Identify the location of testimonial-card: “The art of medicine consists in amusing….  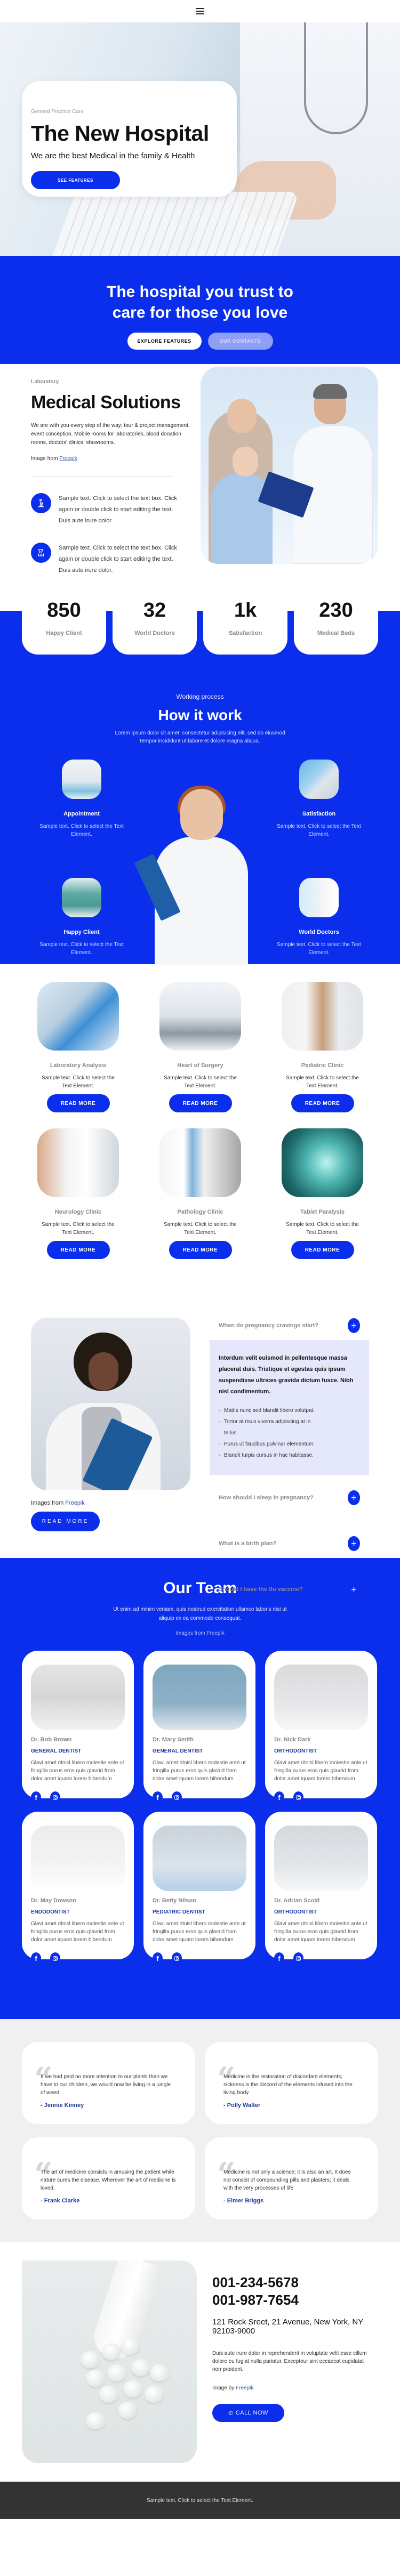
(108, 2178).